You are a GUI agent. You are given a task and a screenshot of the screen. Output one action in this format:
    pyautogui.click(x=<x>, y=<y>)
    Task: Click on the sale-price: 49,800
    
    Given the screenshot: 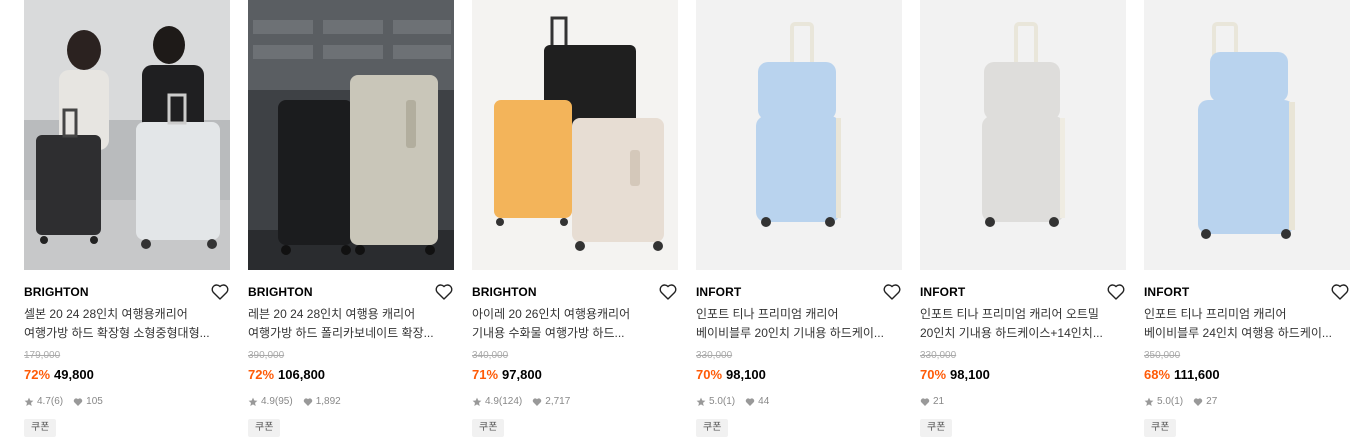 What is the action you would take?
    pyautogui.click(x=74, y=374)
    